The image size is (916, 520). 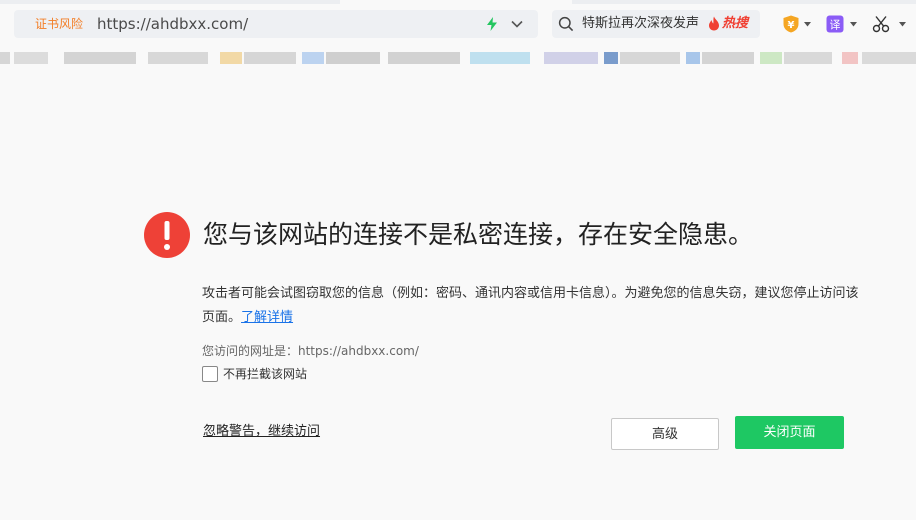 I want to click on screenshot-extension-button, so click(x=889, y=24).